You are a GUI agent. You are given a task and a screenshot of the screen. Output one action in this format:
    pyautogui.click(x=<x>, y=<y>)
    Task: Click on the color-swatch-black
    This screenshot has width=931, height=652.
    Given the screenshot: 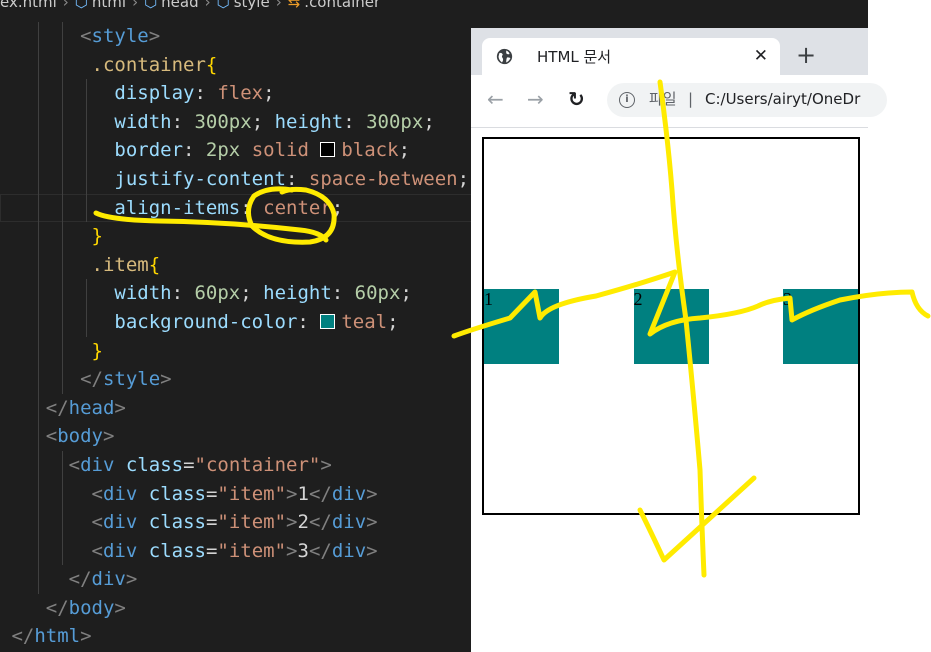 What is the action you would take?
    pyautogui.click(x=328, y=150)
    